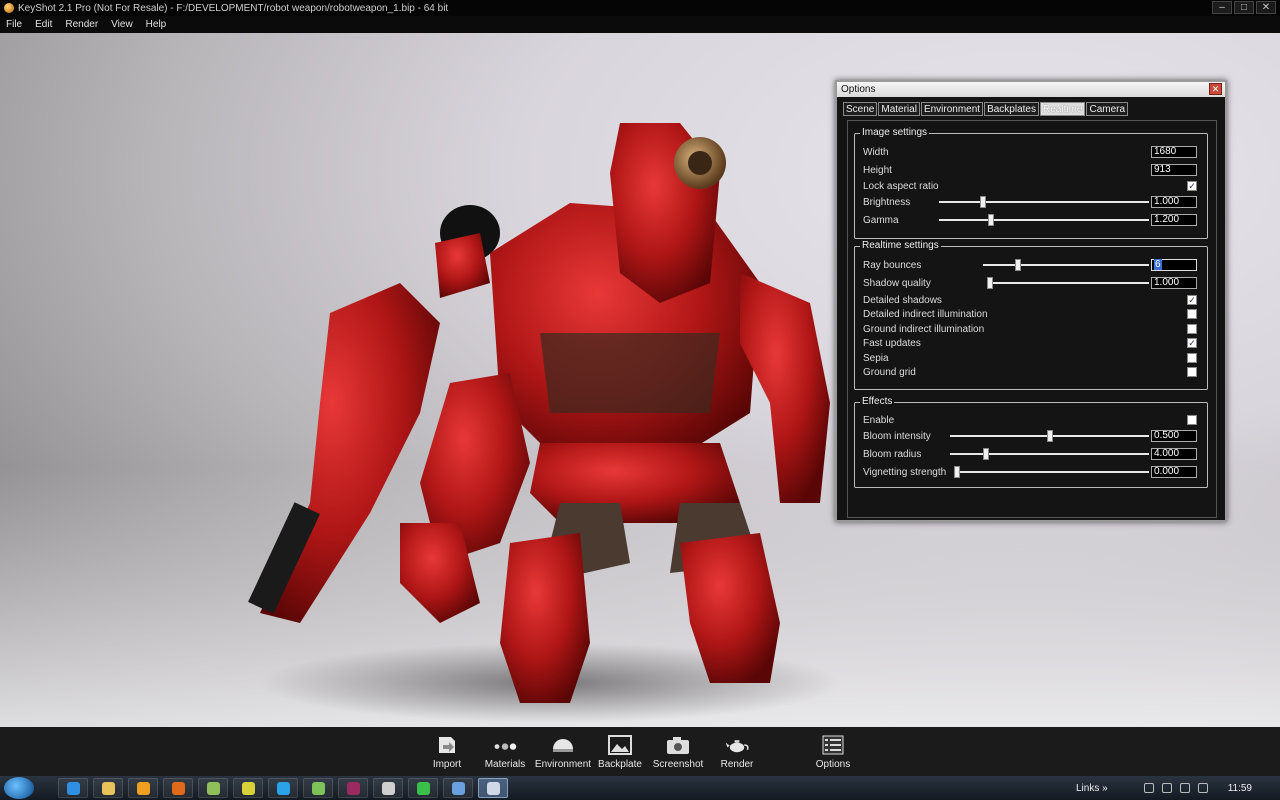  What do you see at coordinates (892, 265) in the screenshot?
I see `ray-bounces-label: Ray bounces` at bounding box center [892, 265].